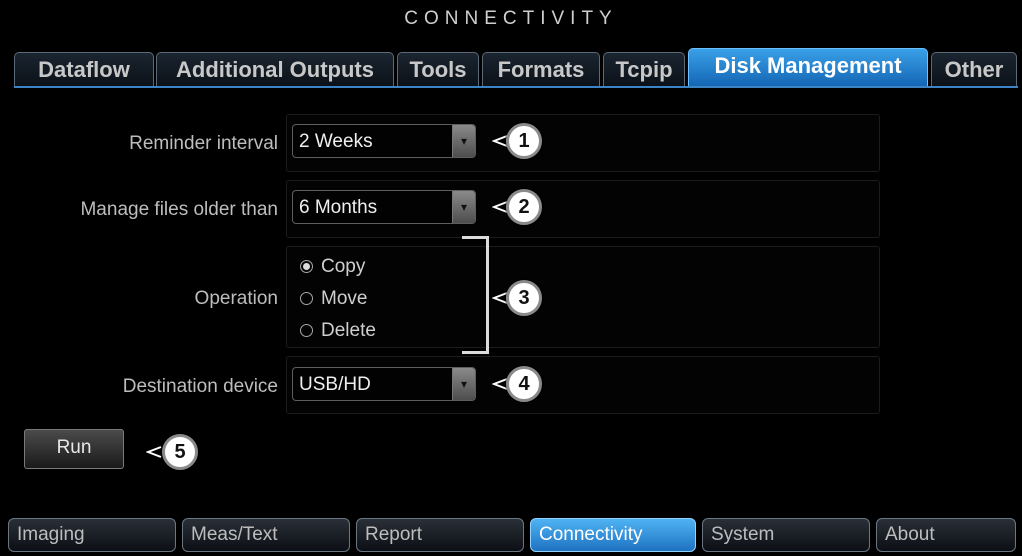 The width and height of the screenshot is (1022, 556). I want to click on tab-formats: Formats, so click(541, 69).